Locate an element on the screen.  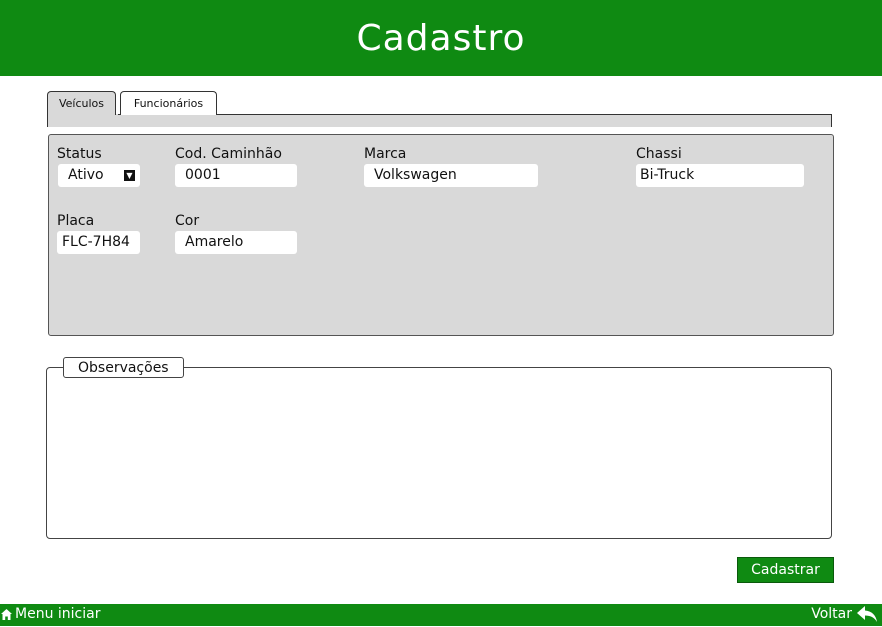
tab-content-strip is located at coordinates (439, 120).